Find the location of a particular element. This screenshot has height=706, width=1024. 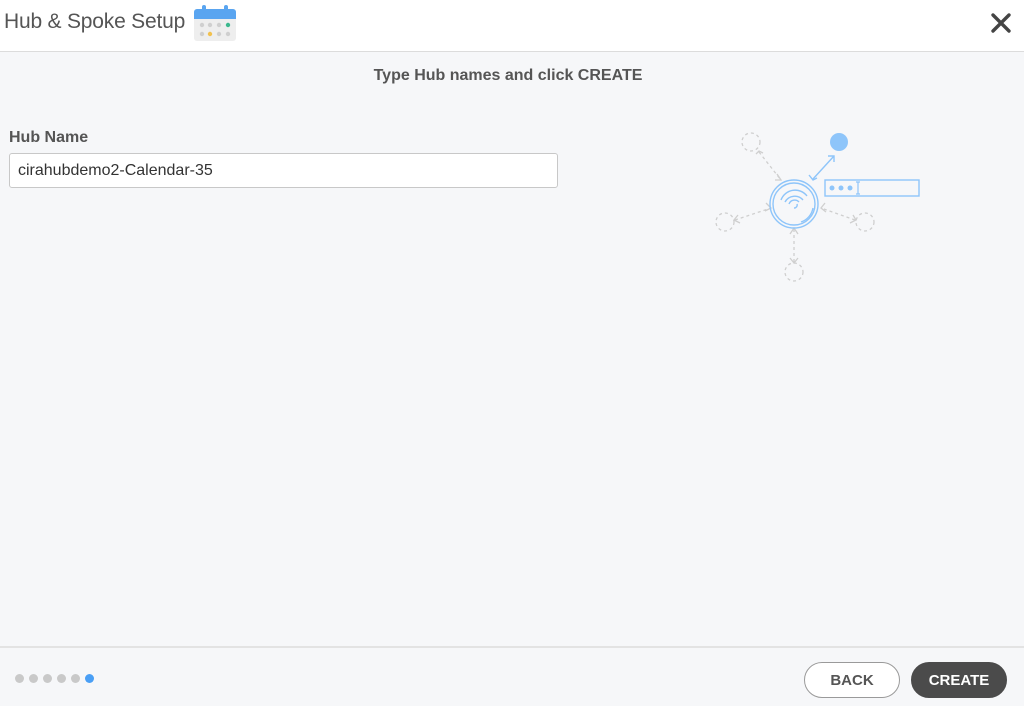

dialog-footer: BACK CREATE is located at coordinates (512, 676).